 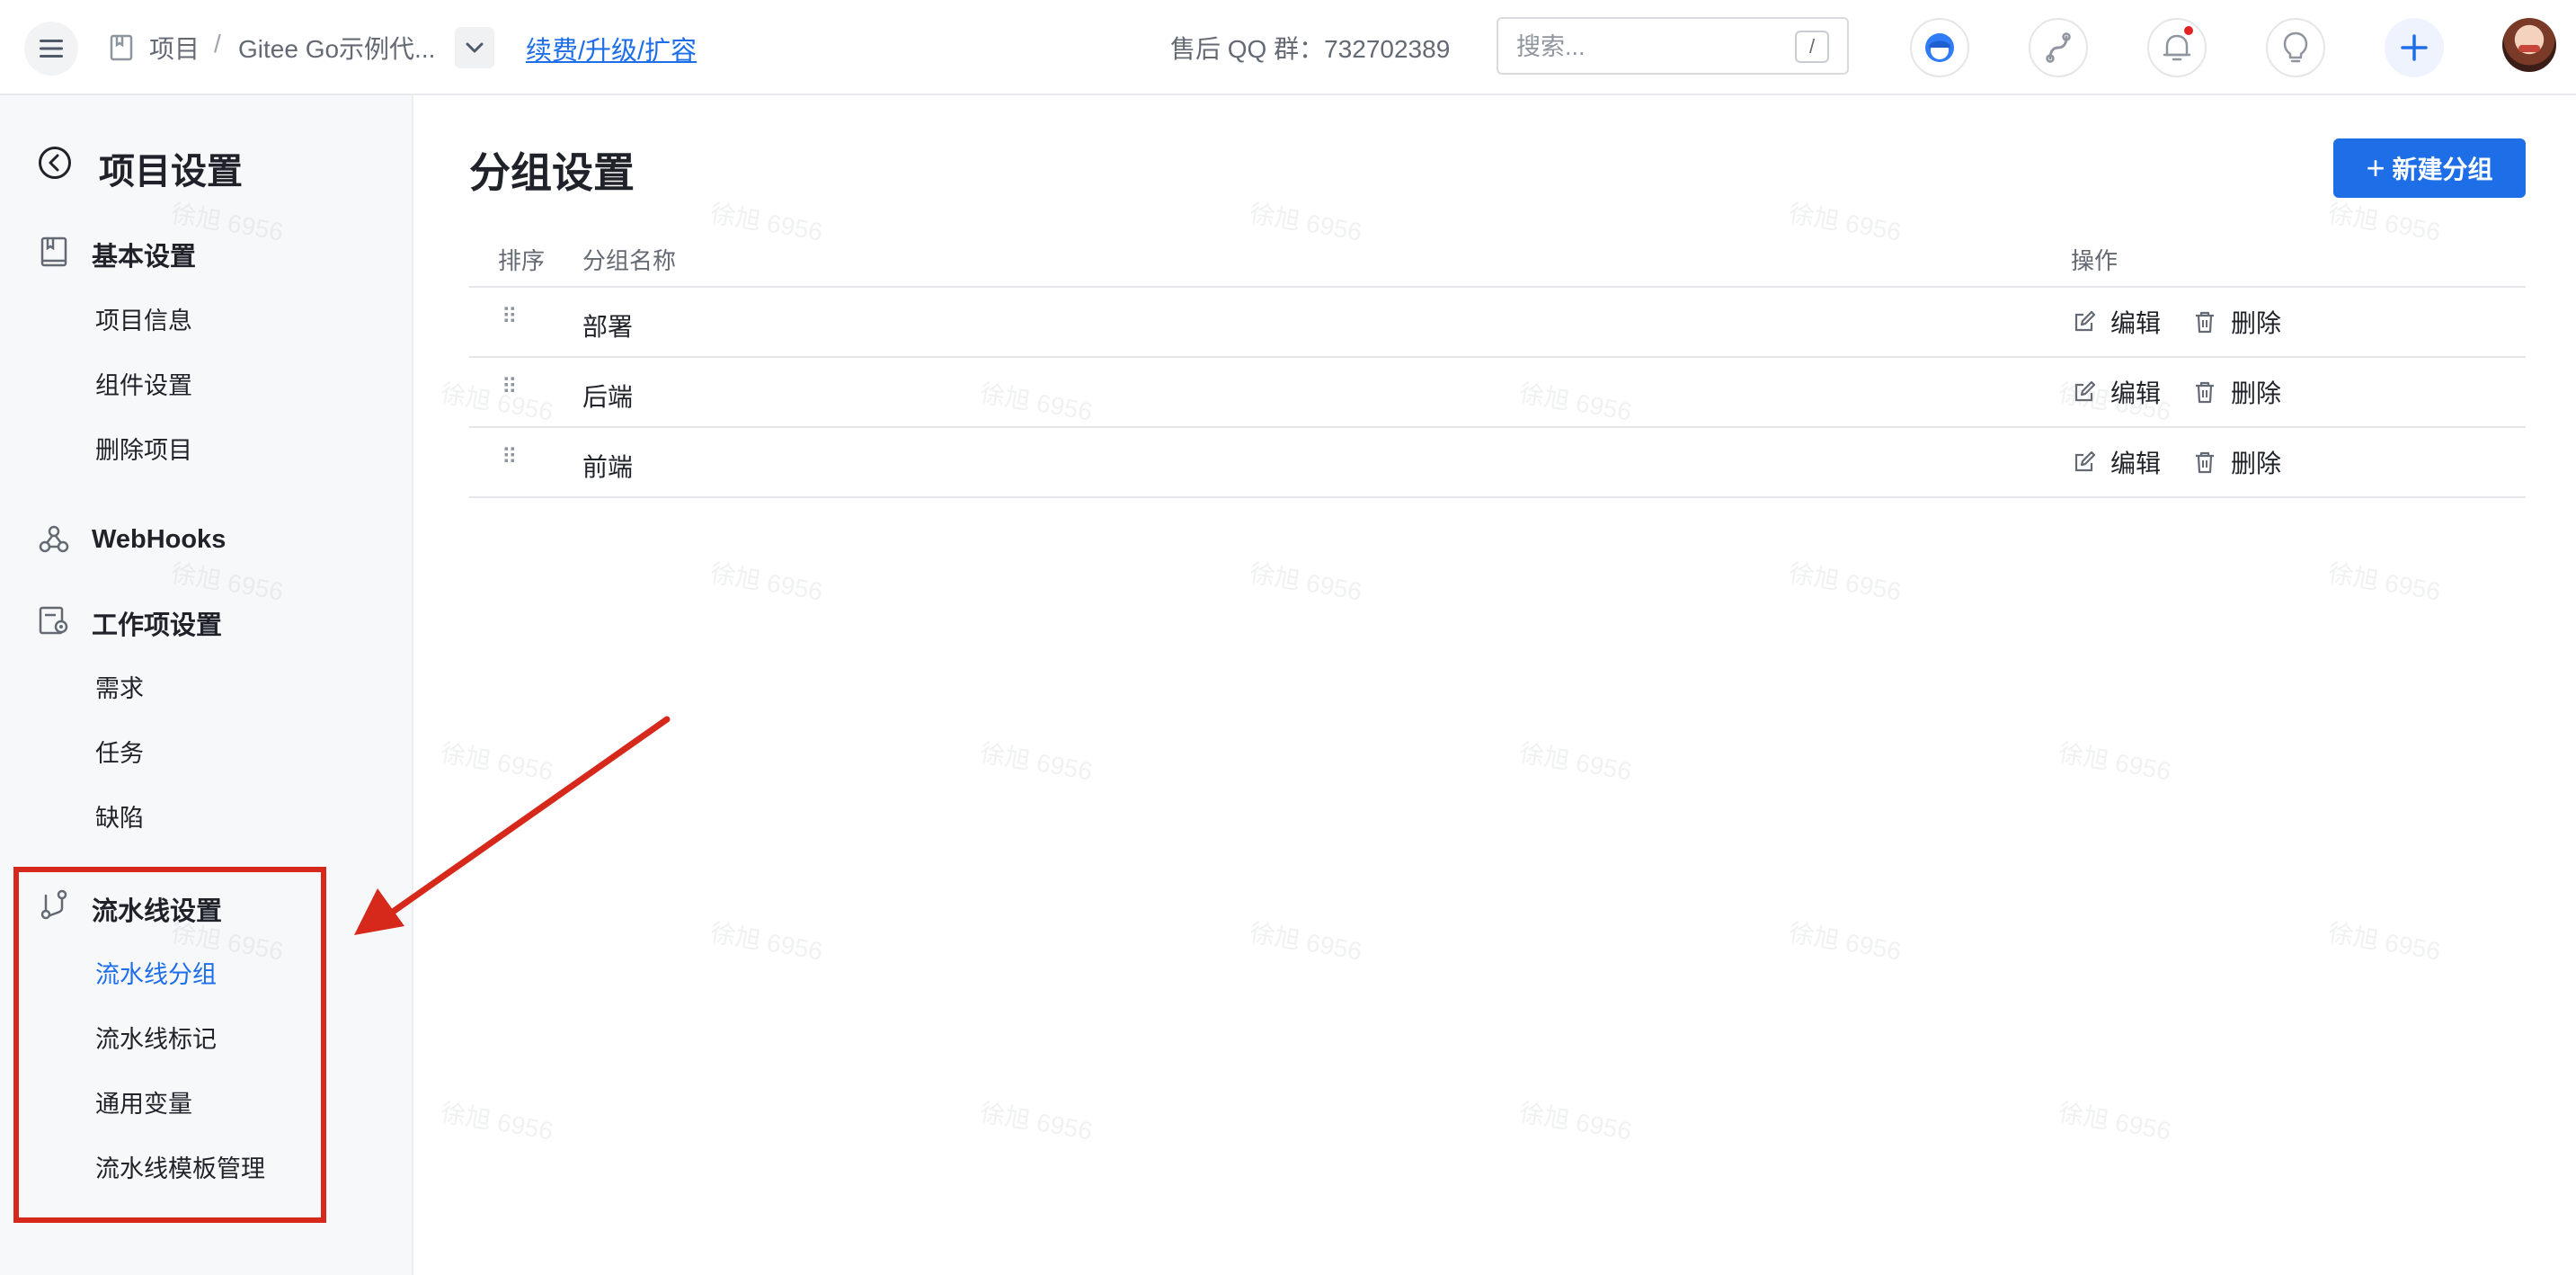 I want to click on search-input, so click(x=1651, y=47).